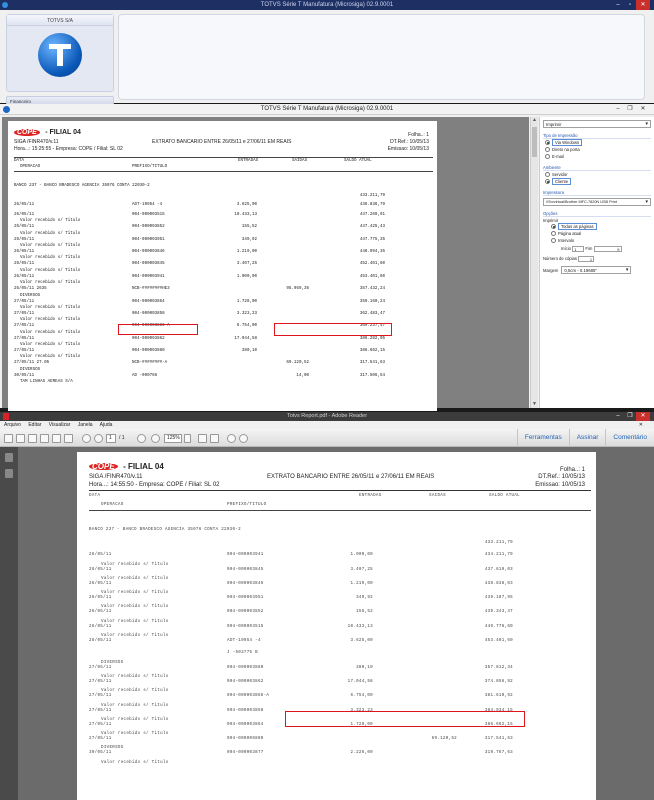 The image size is (654, 800). Describe the element at coordinates (587, 438) in the screenshot. I see `tab-assinar: Assinar` at that location.